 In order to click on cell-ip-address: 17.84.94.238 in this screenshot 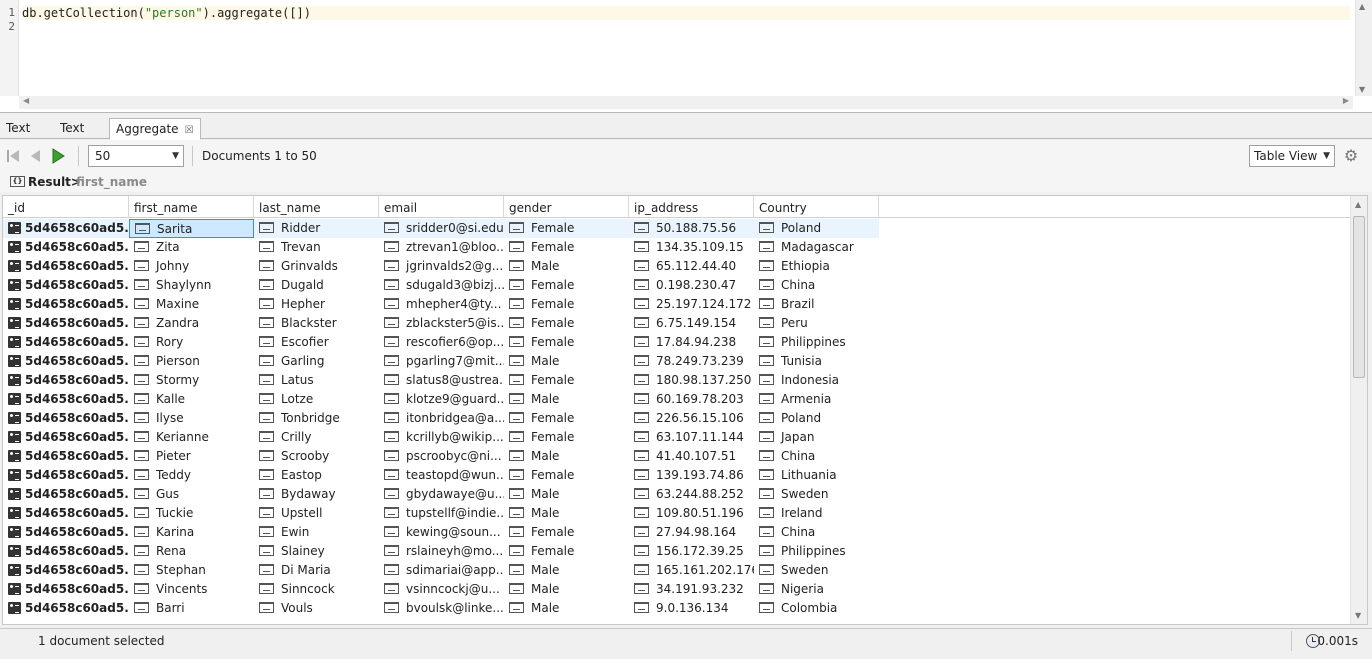, I will do `click(691, 342)`.